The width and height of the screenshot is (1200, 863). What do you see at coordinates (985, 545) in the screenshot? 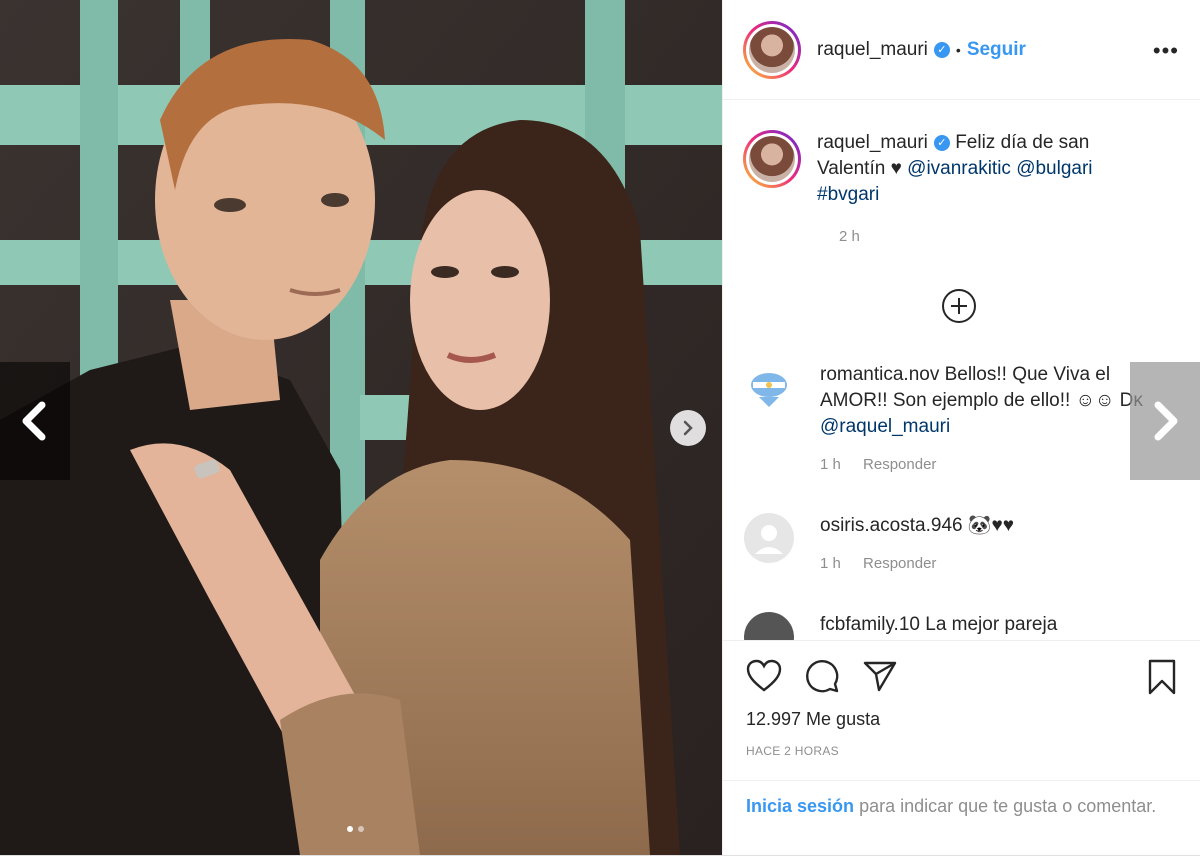
I see `comment-body: osiris.acosta.946 🐼♥♥ 1 h Responder` at bounding box center [985, 545].